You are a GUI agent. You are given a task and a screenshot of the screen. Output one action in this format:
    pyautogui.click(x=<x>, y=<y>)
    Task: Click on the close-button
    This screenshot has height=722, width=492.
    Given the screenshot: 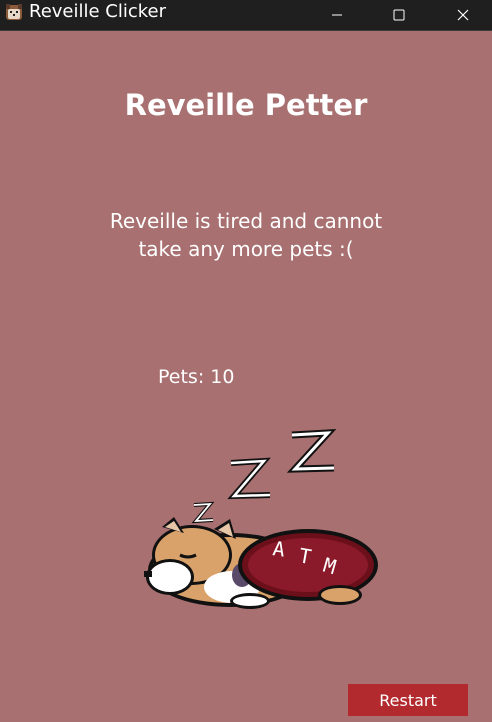 What is the action you would take?
    pyautogui.click(x=463, y=15)
    